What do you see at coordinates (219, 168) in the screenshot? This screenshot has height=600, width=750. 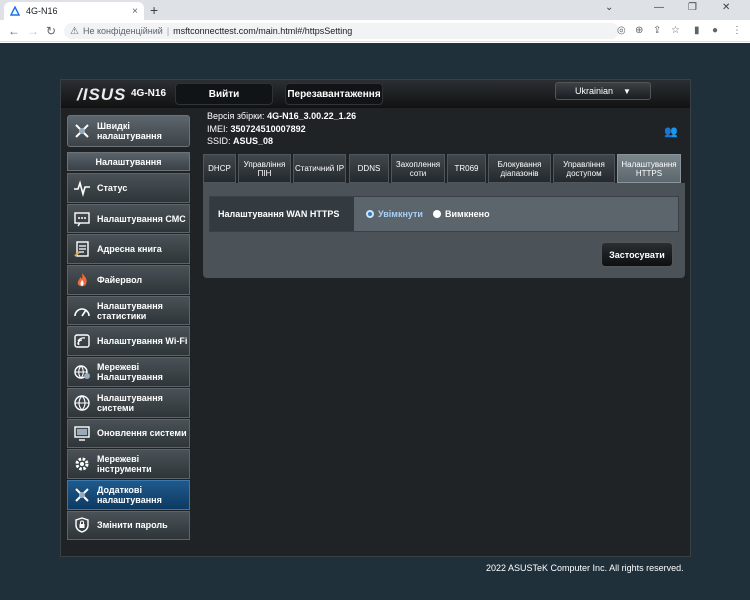 I see `tab-dhcp: DHCP` at bounding box center [219, 168].